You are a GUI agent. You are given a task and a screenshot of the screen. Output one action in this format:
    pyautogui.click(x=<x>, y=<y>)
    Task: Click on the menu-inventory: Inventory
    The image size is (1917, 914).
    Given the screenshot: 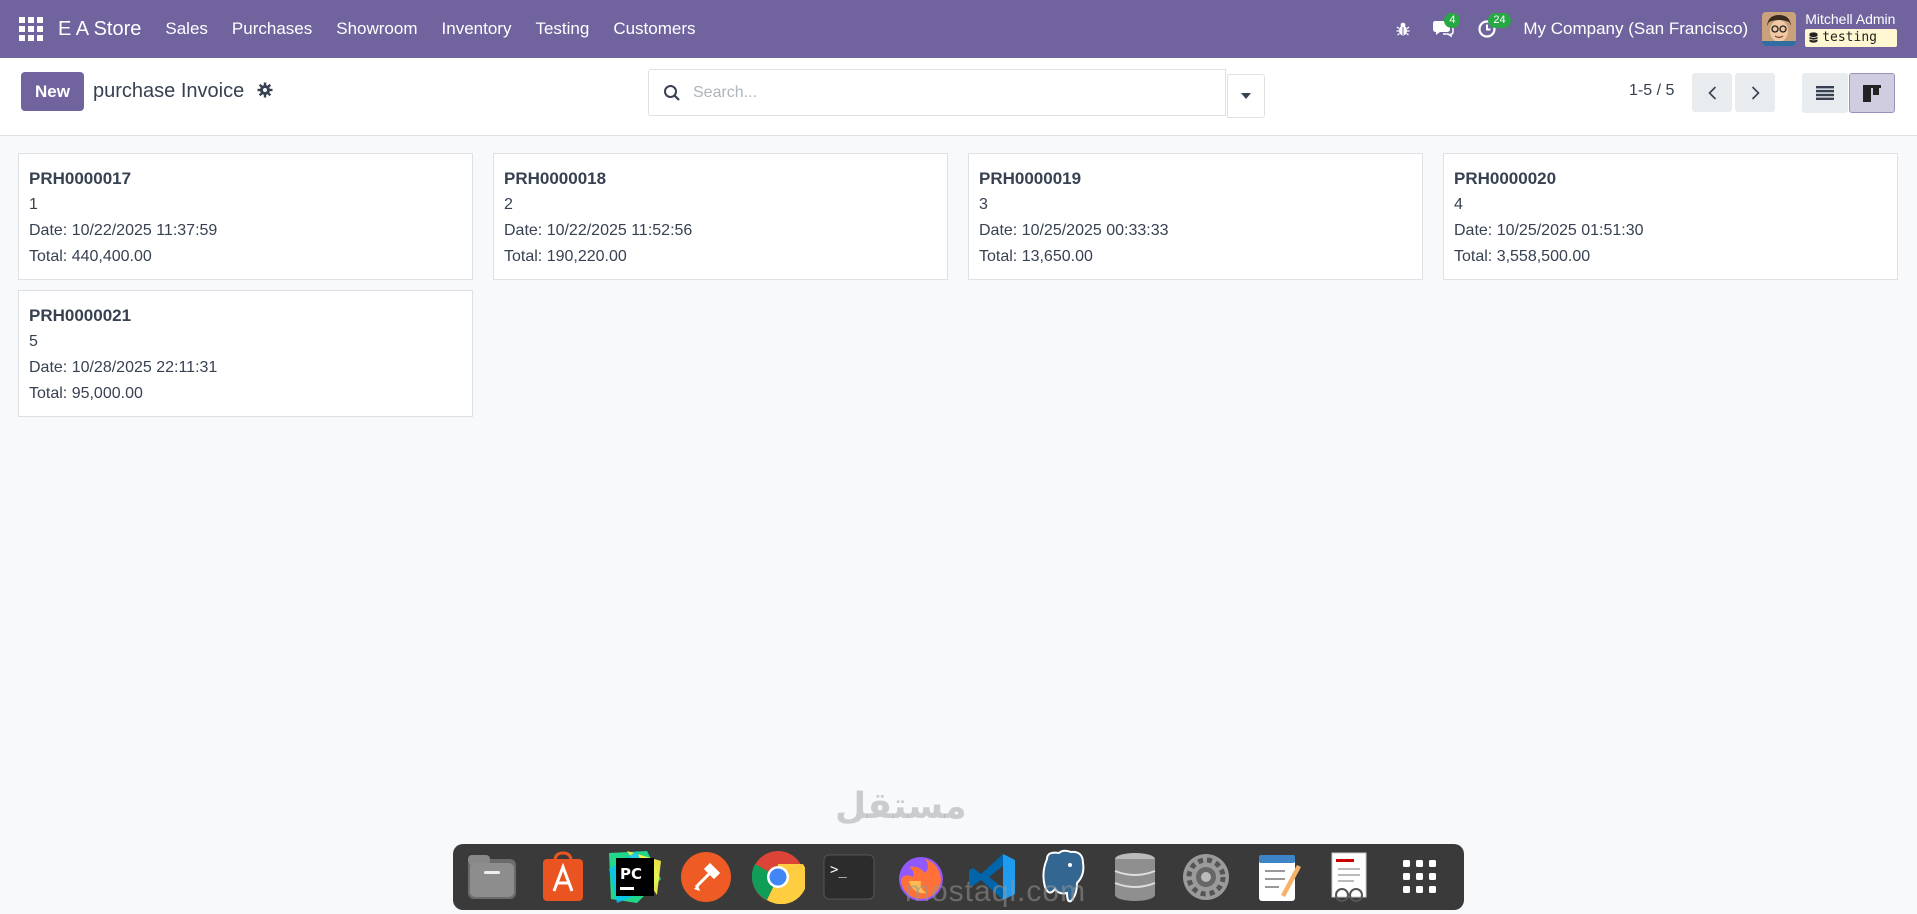 What is the action you would take?
    pyautogui.click(x=477, y=29)
    